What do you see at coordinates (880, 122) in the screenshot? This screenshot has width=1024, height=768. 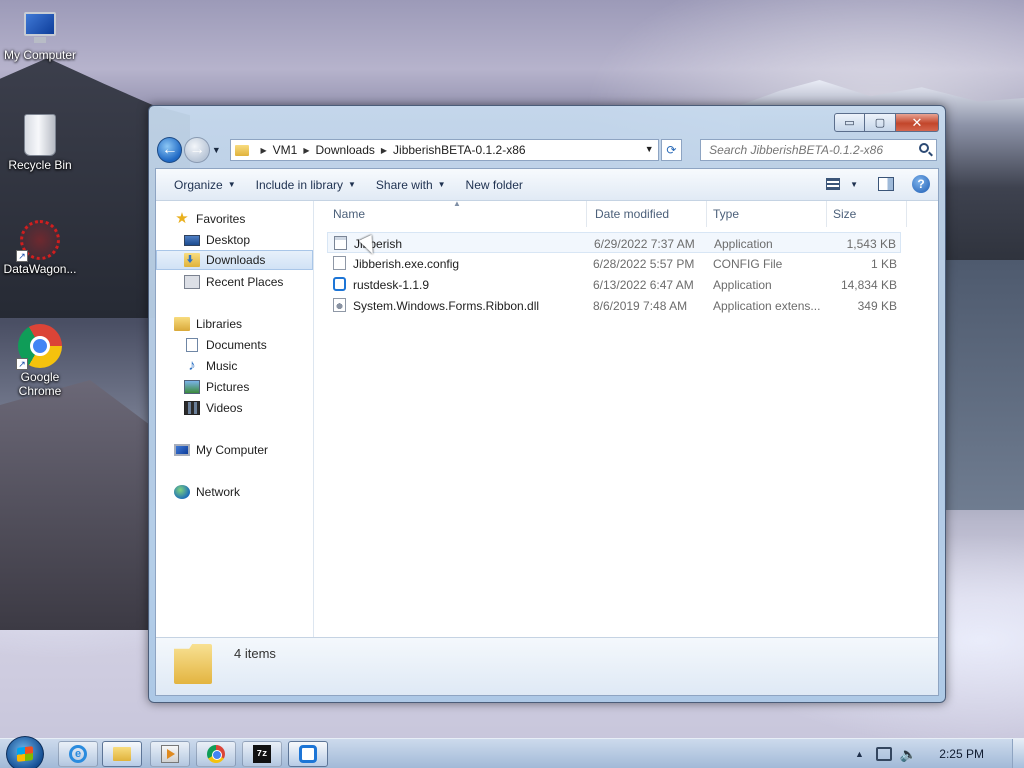 I see `maximize-button: ▢` at bounding box center [880, 122].